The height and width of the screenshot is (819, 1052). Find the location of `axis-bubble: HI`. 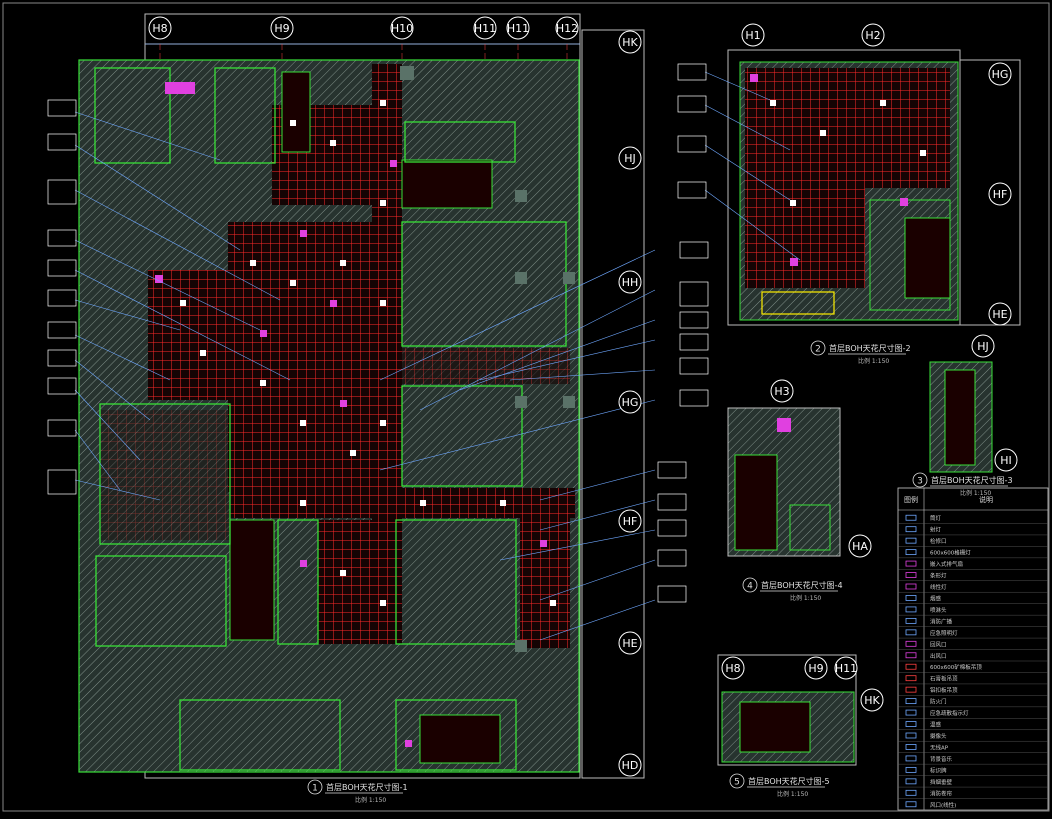

axis-bubble: HI is located at coordinates (1006, 460).